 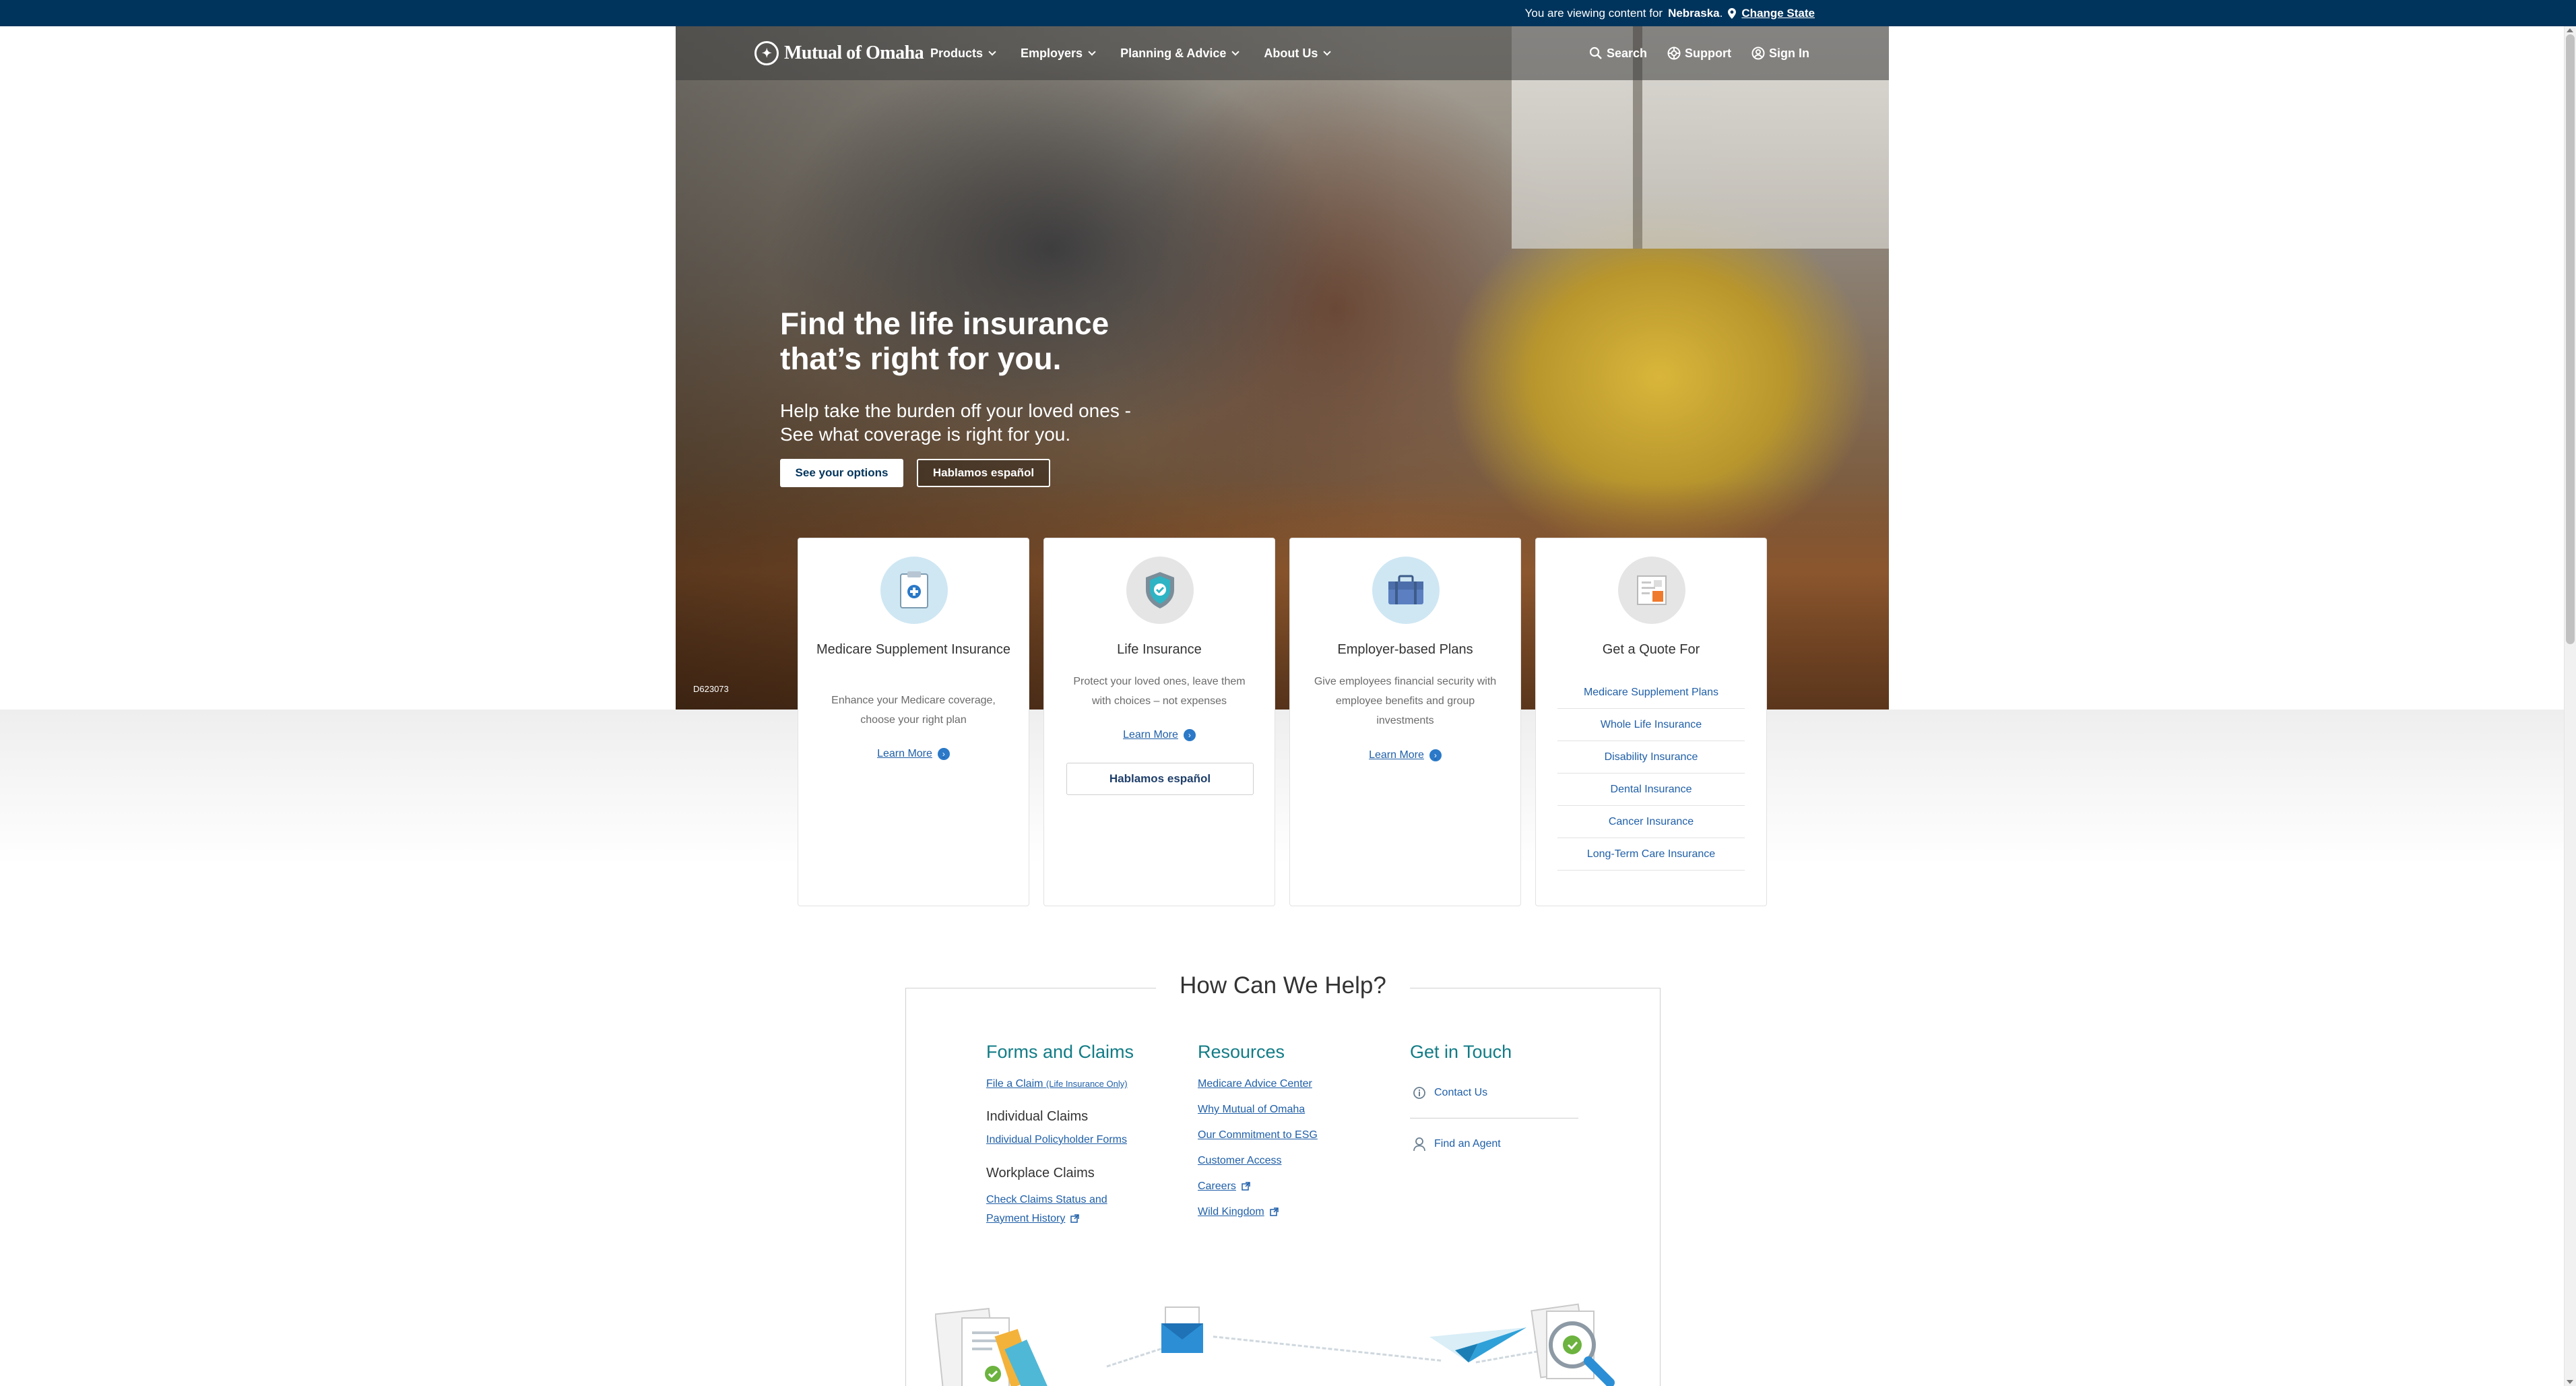 I want to click on help-title: How Can We Help?, so click(x=1283, y=986).